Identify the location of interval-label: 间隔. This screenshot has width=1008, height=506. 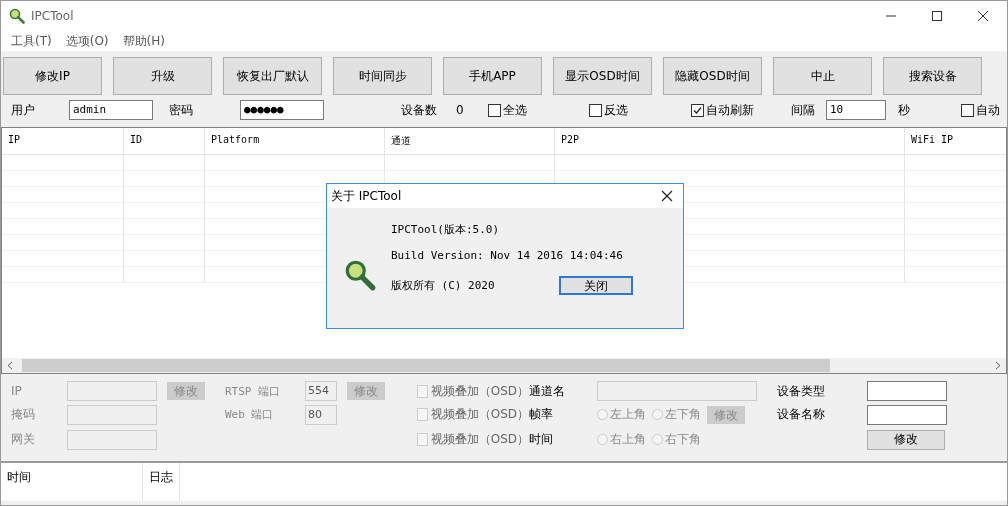
(803, 110).